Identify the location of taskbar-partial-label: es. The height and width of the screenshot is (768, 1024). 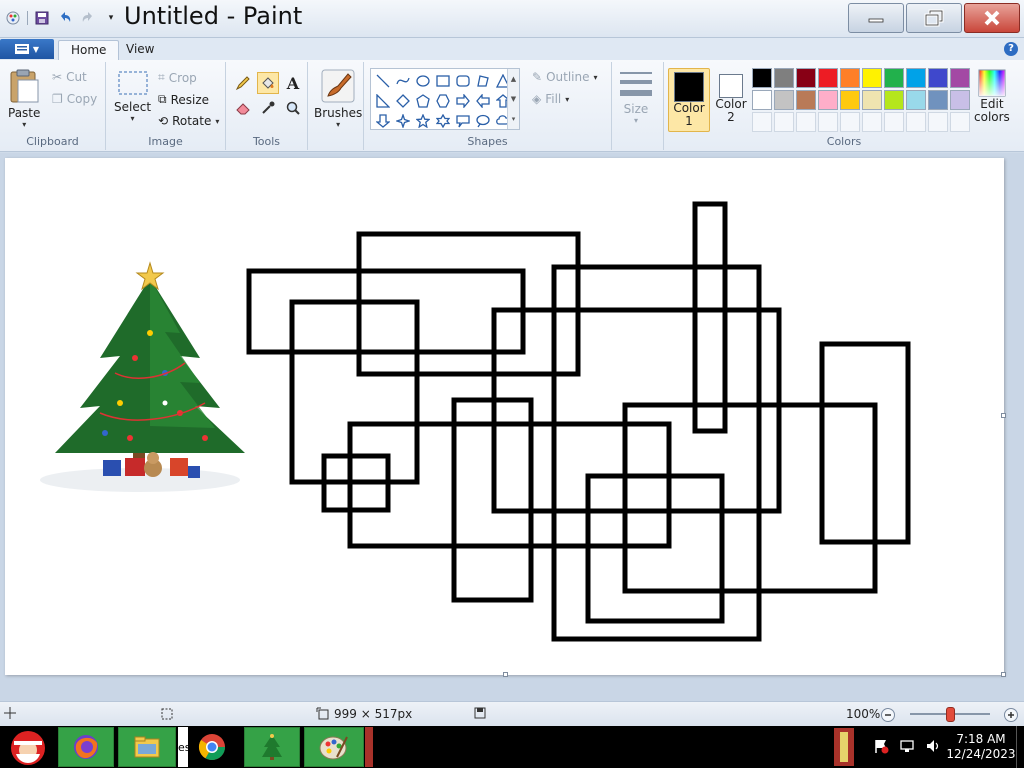
(184, 747).